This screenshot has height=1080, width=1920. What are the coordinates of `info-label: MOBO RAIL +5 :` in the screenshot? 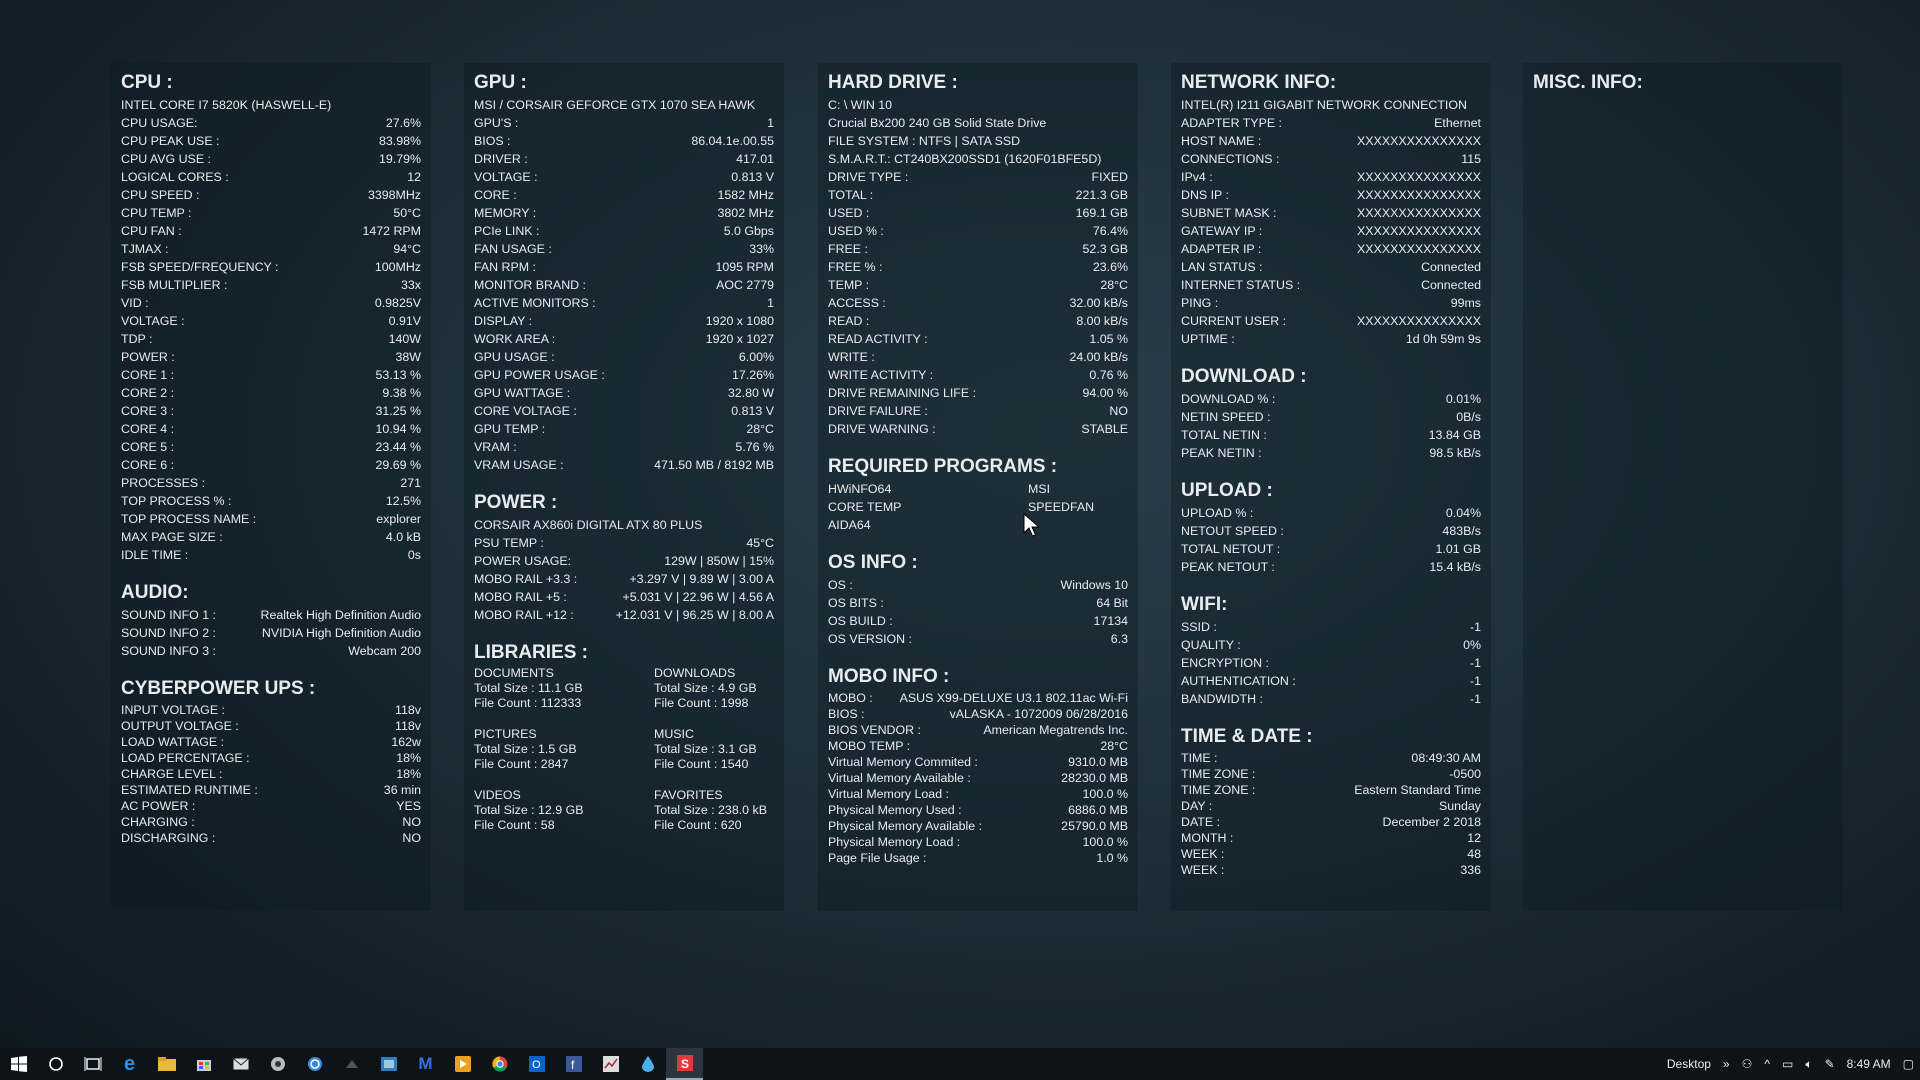 It's located at (520, 597).